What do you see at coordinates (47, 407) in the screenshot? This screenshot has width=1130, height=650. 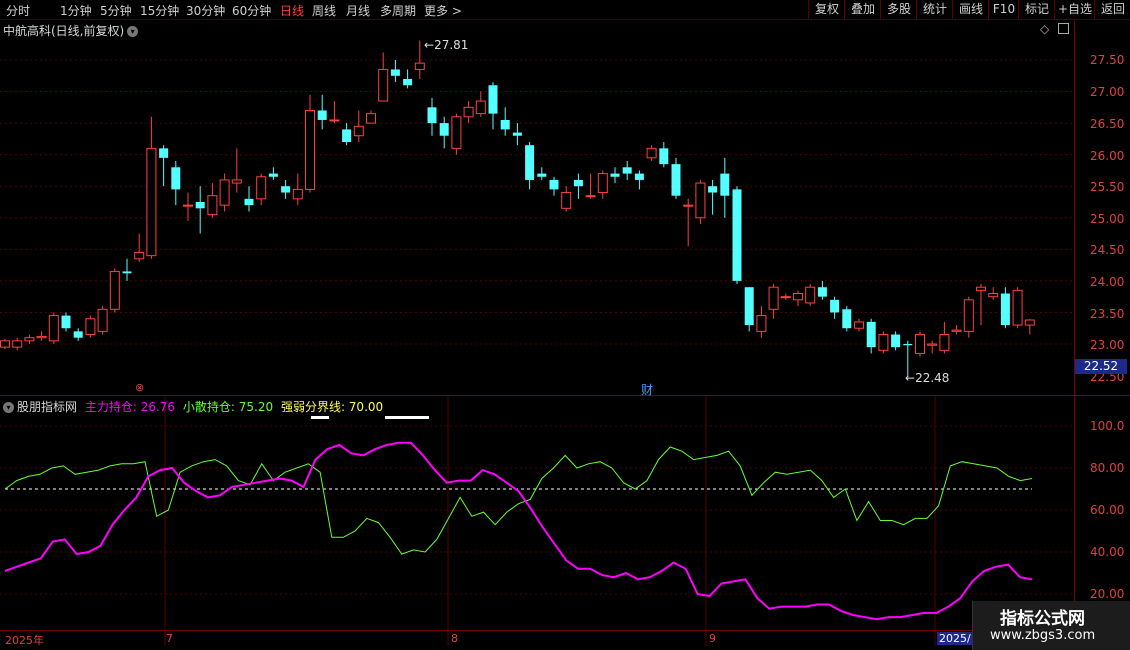 I see `indicator-name: 股朋指标网` at bounding box center [47, 407].